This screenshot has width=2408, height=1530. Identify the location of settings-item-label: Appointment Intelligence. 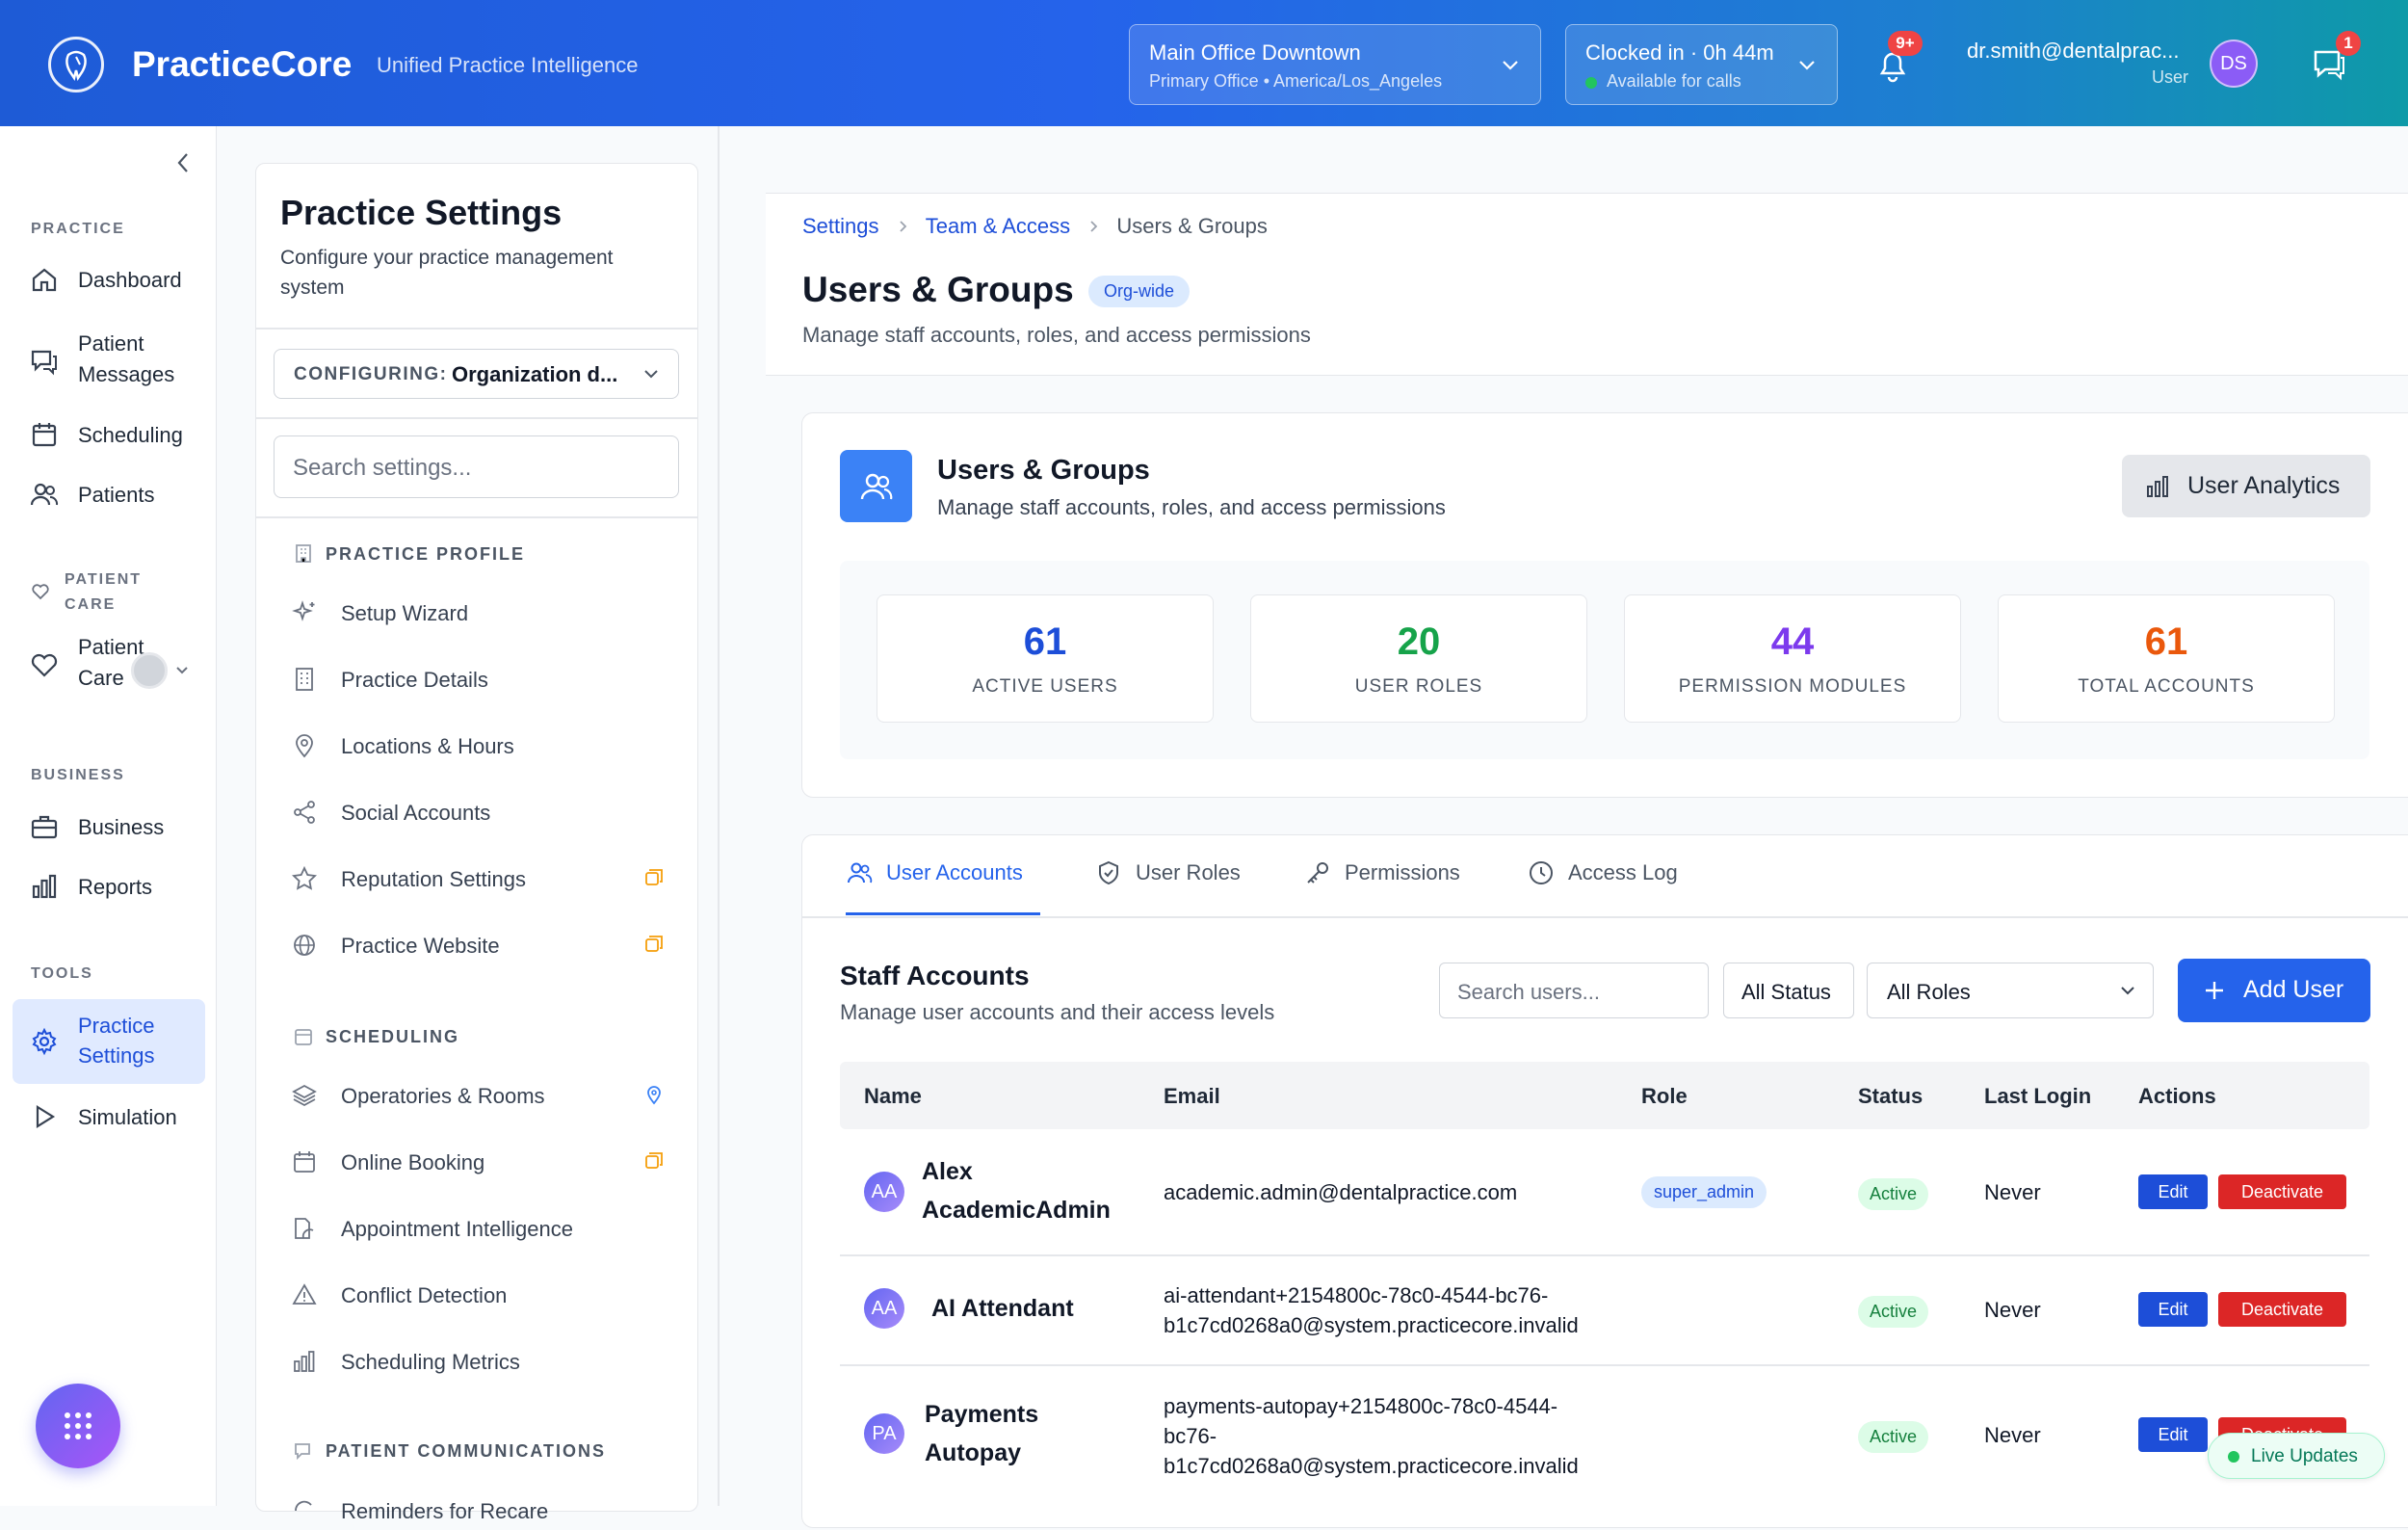
(457, 1229).